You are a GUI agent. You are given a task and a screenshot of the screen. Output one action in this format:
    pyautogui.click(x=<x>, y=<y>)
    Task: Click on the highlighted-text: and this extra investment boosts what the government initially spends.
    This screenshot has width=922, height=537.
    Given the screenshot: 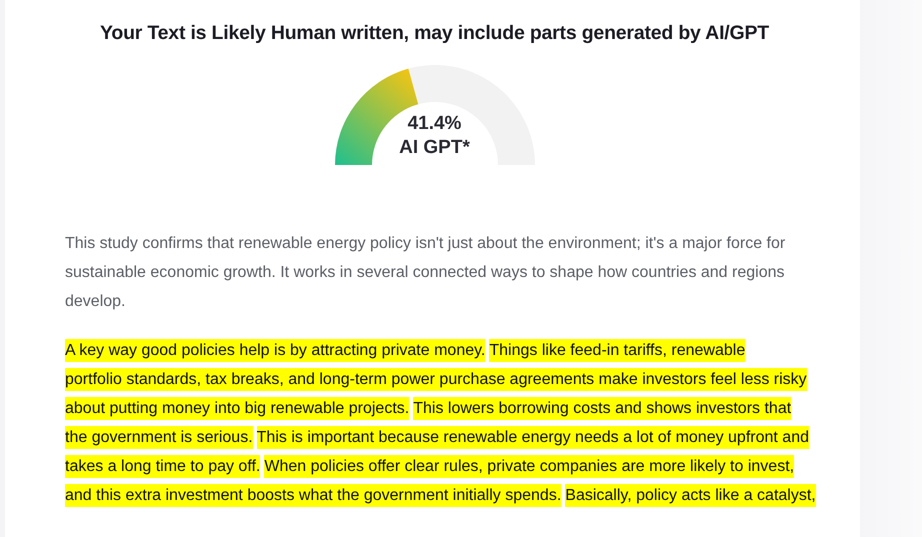 What is the action you would take?
    pyautogui.click(x=313, y=495)
    